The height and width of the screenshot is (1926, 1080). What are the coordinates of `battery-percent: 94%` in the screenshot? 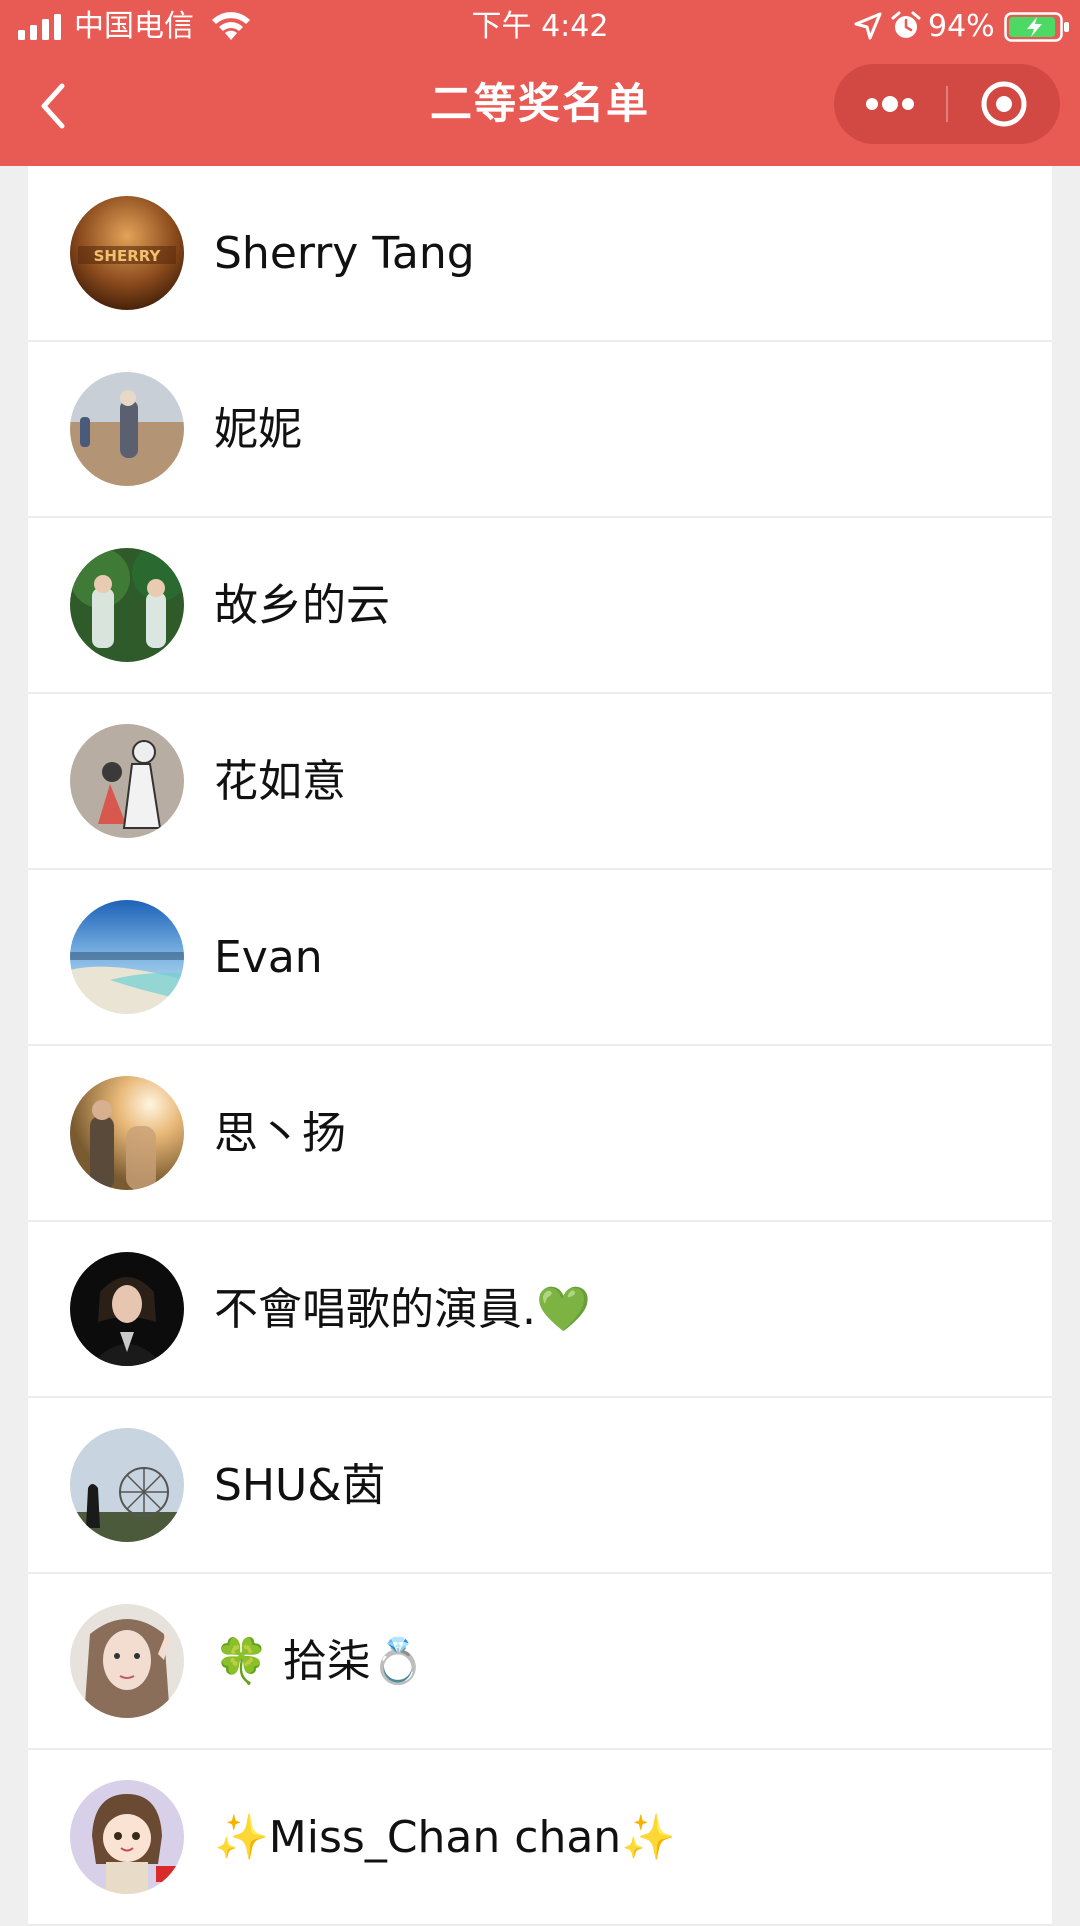 It's located at (961, 26).